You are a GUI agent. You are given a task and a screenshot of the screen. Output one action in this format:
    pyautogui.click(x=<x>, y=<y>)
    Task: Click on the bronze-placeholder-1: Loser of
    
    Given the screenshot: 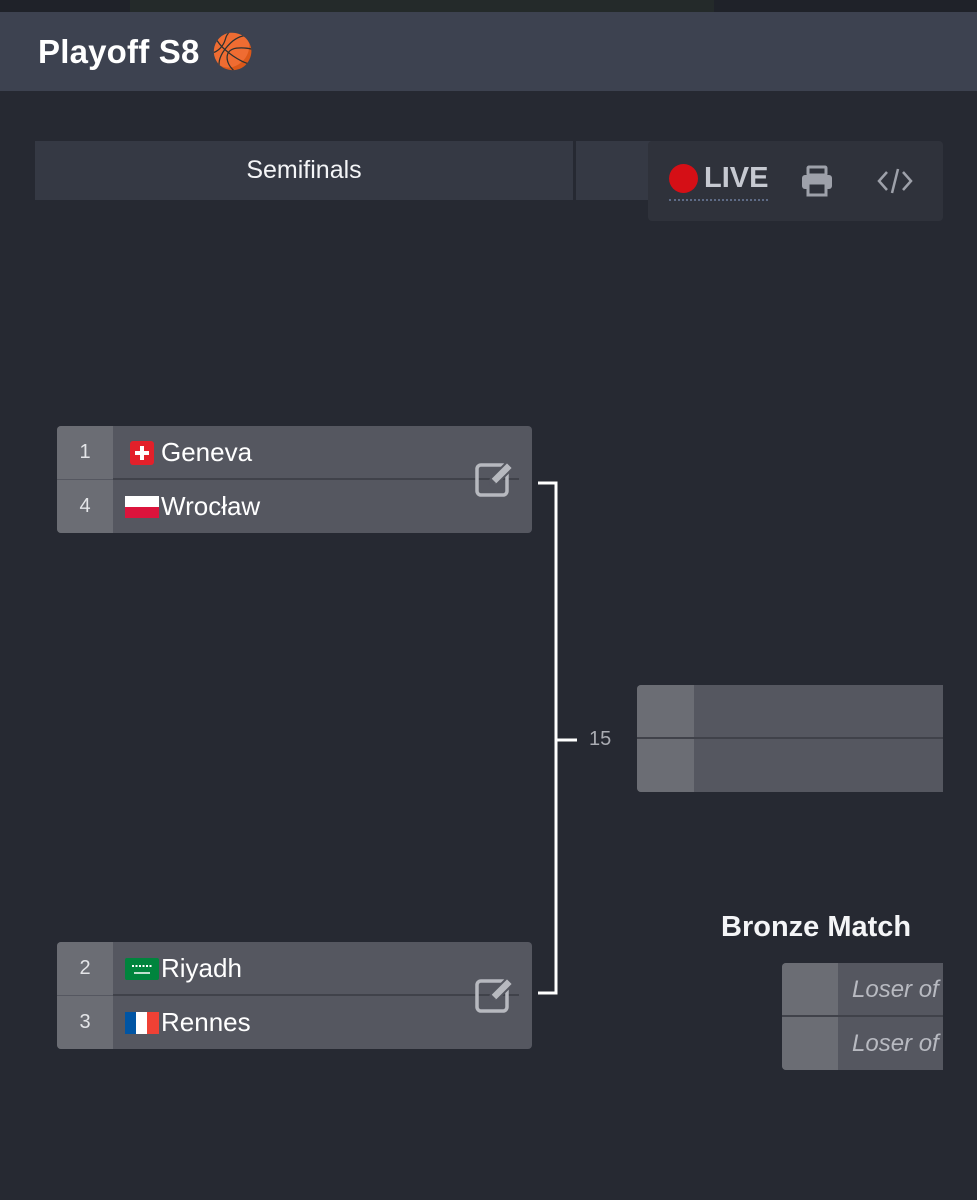 What is the action you would take?
    pyautogui.click(x=895, y=989)
    